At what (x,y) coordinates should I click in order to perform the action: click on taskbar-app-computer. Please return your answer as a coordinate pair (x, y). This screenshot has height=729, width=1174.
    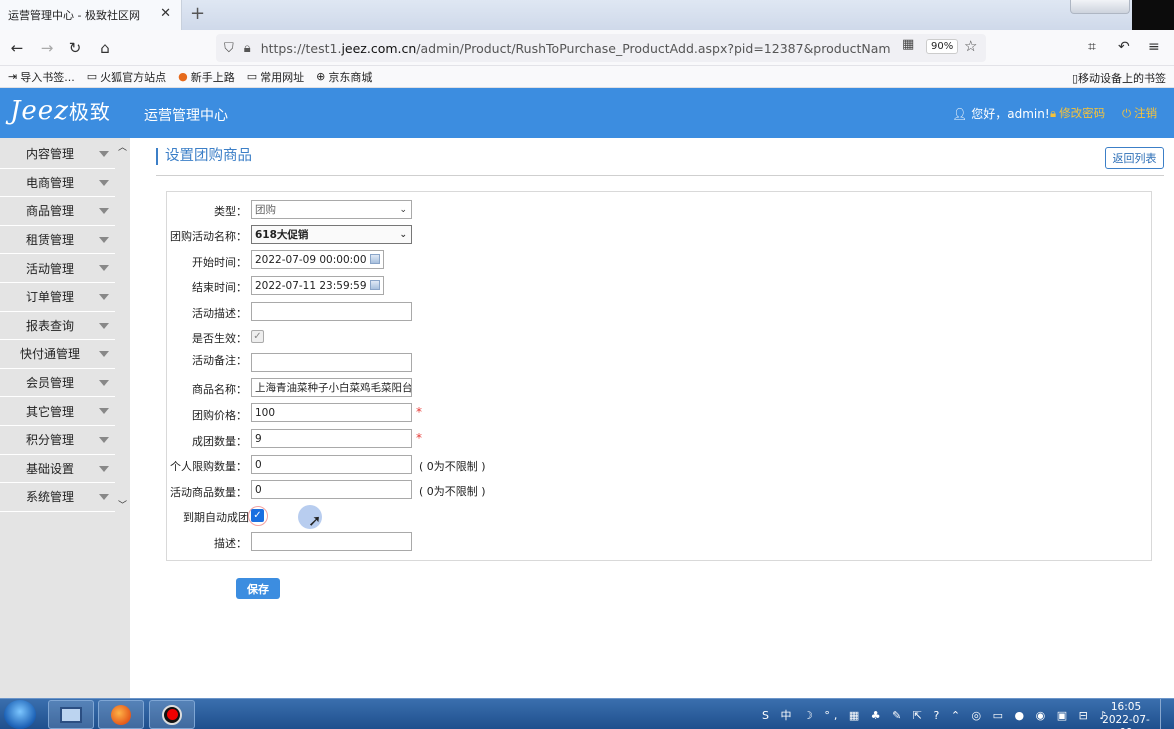
    Looking at the image, I should click on (71, 714).